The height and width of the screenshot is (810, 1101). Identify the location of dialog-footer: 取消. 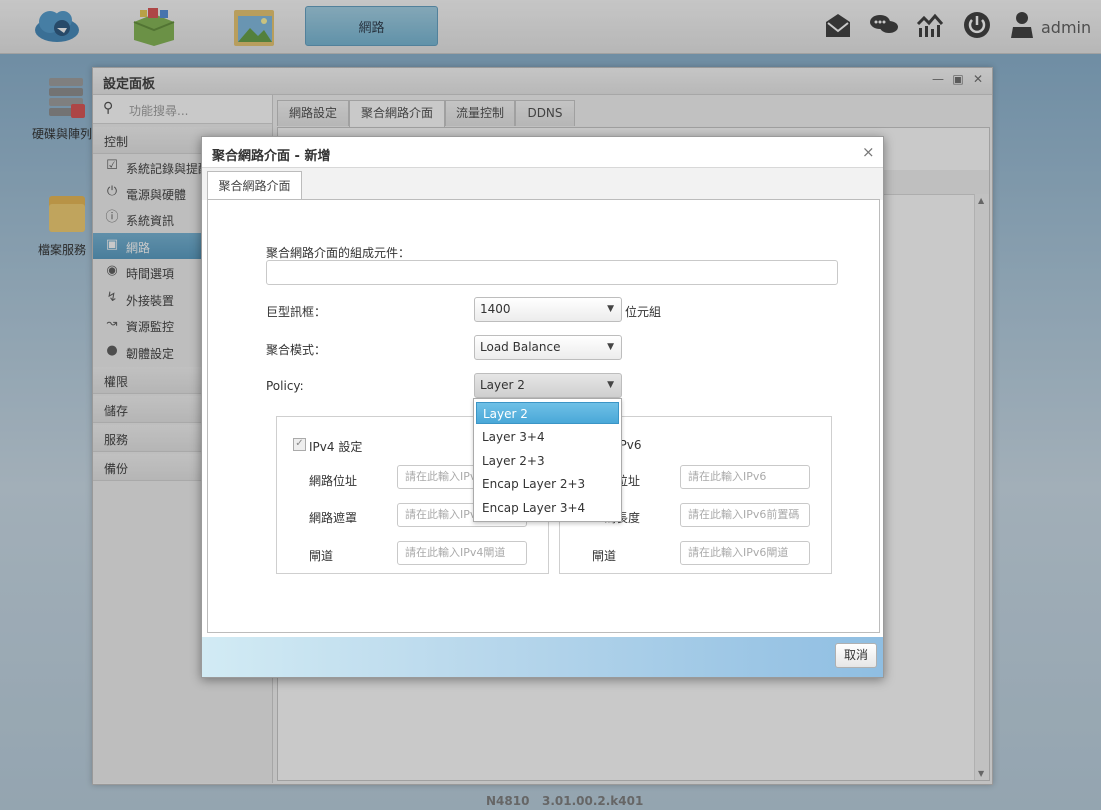
(542, 657).